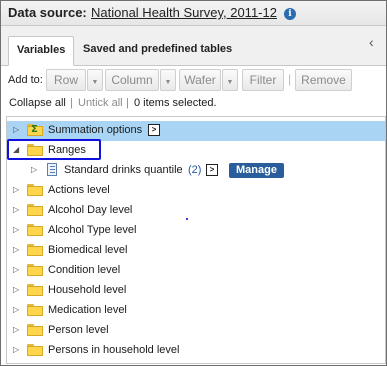 Image resolution: width=387 pixels, height=366 pixels. Describe the element at coordinates (87, 310) in the screenshot. I see `tree-item-label: Medication level` at that location.